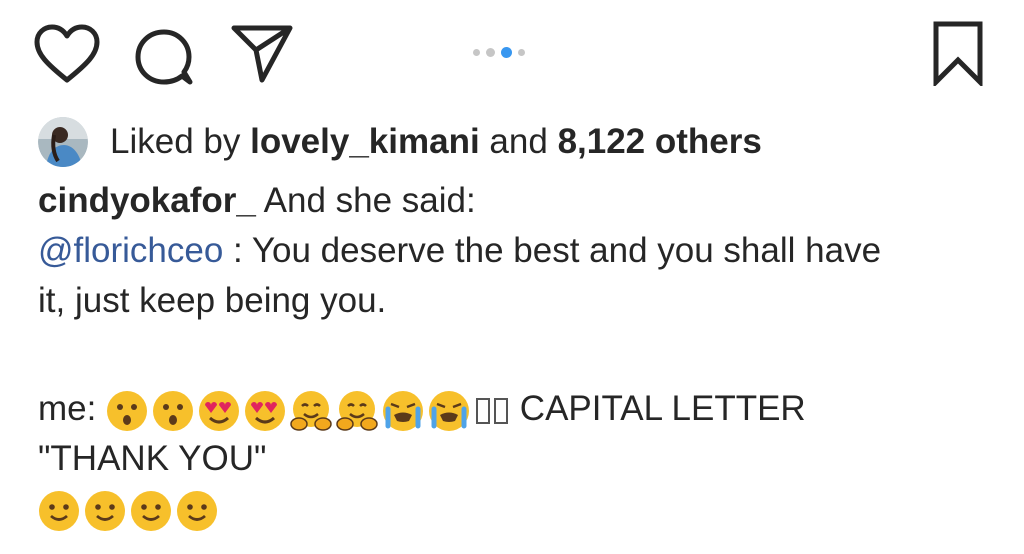  I want to click on speech-bubble-icon, so click(164, 57).